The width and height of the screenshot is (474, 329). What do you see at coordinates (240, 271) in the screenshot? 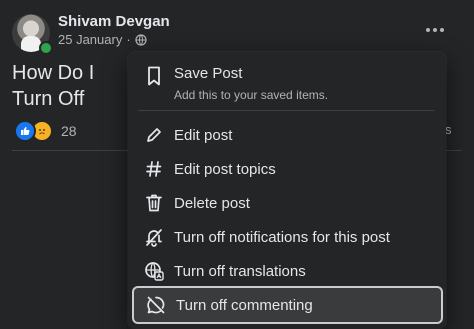
I see `turn-off-translations-label: Turn off translations` at bounding box center [240, 271].